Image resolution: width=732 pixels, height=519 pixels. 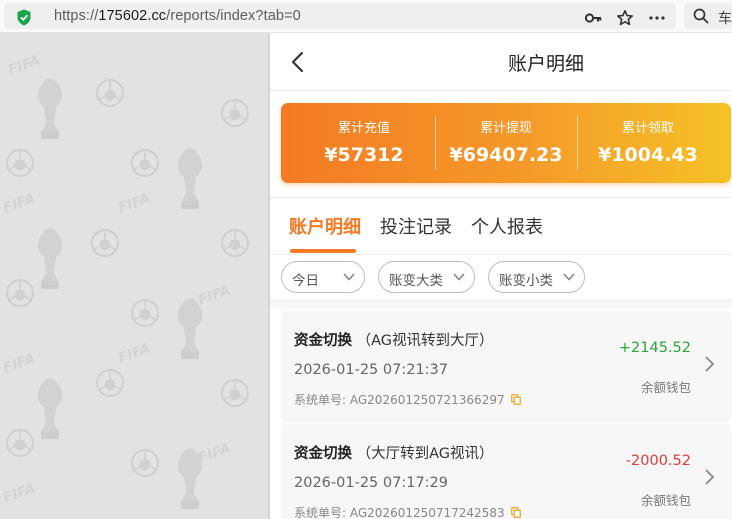 I want to click on order-number: AG202601250721366297, so click(x=427, y=400).